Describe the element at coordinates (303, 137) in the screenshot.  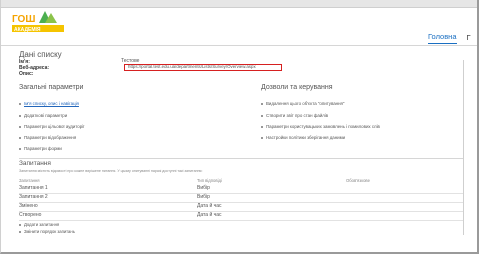
I see `permissions-link-retention: Настройки політики зберігання даними` at that location.